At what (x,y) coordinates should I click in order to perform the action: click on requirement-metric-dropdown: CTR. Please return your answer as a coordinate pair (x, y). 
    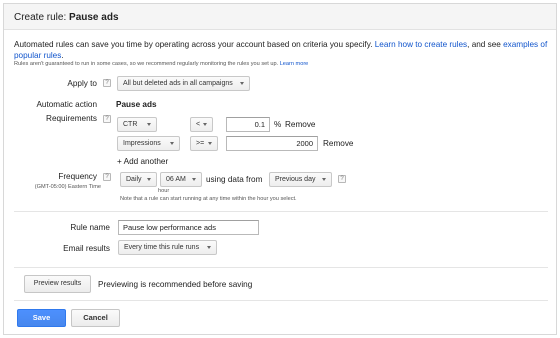
    Looking at the image, I should click on (137, 124).